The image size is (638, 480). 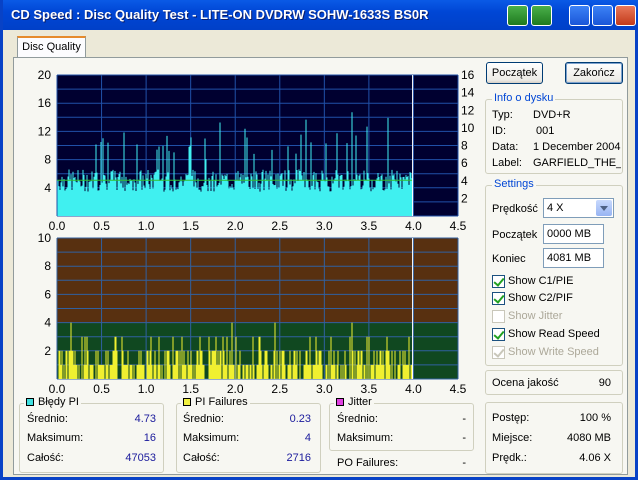 I want to click on disc-label-value: GARFIELD_THE_I, so click(x=577, y=163).